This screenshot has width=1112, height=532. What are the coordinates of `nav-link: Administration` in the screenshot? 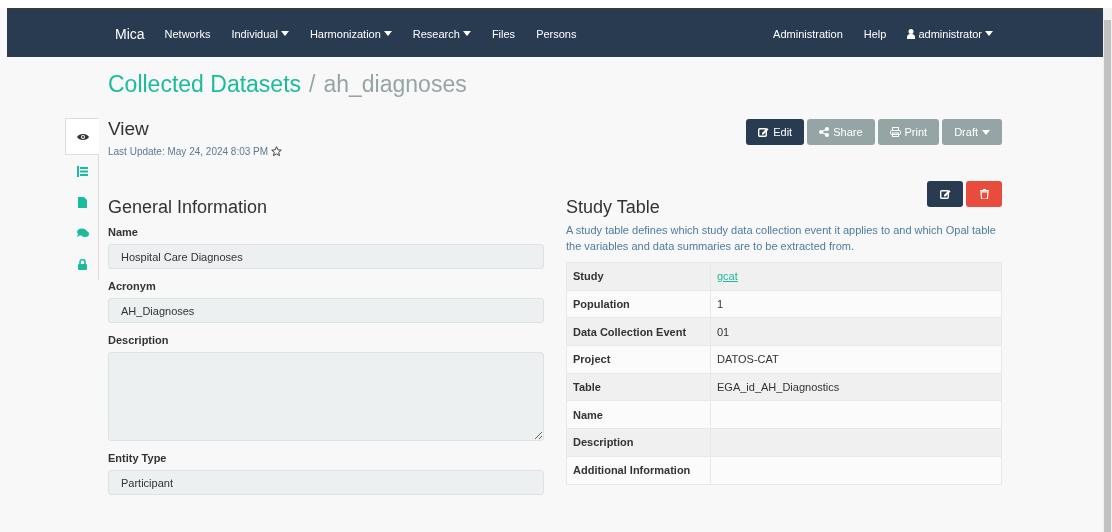 It's located at (808, 33).